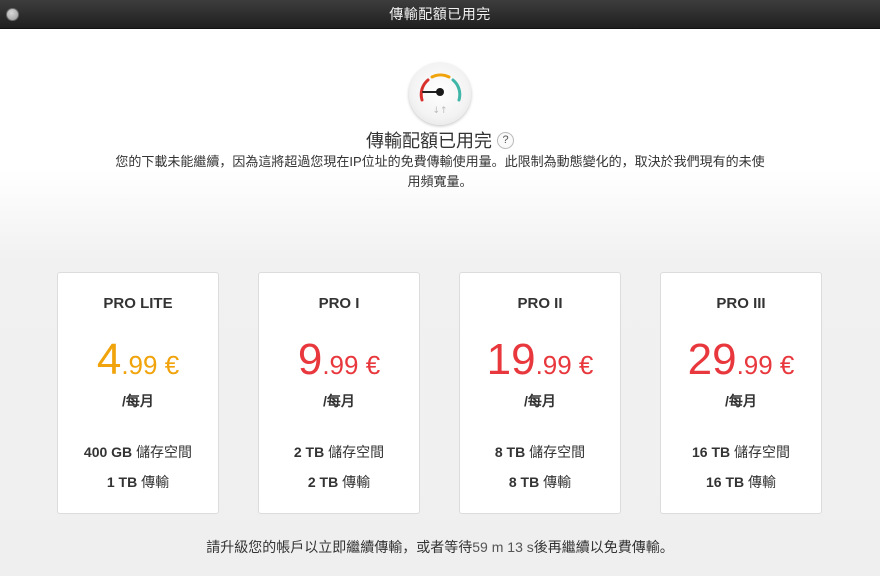 This screenshot has height=576, width=880. I want to click on price-integer: 9, so click(310, 359).